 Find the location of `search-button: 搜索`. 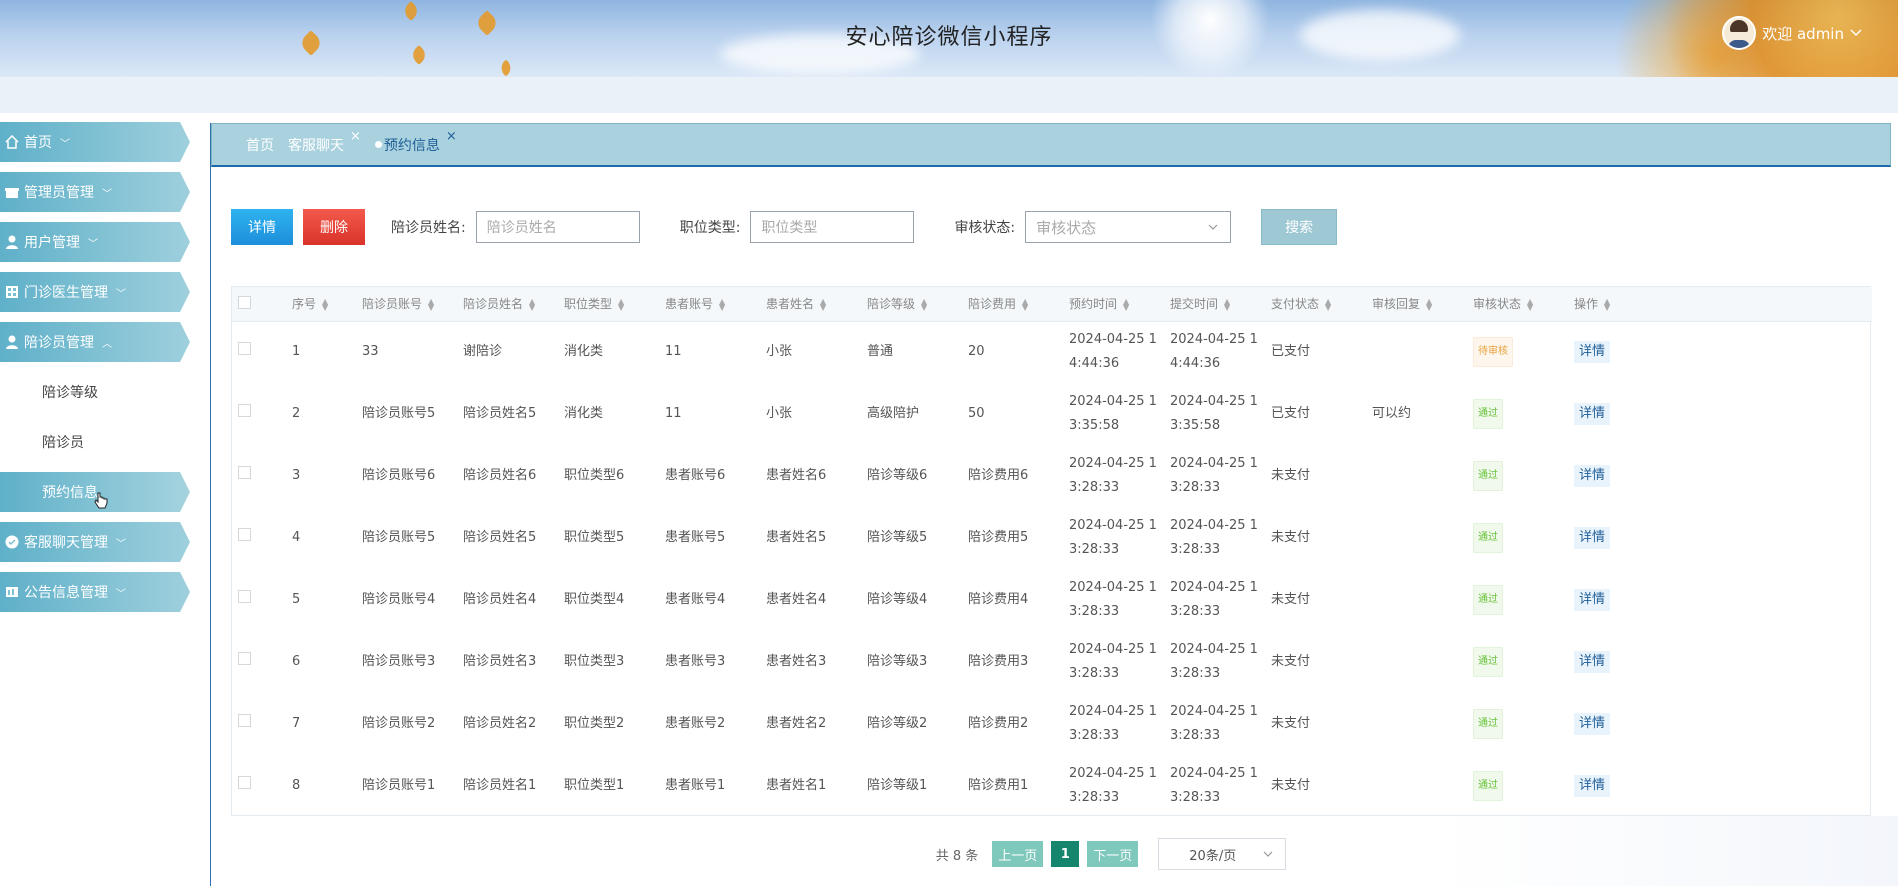

search-button: 搜索 is located at coordinates (1299, 227).